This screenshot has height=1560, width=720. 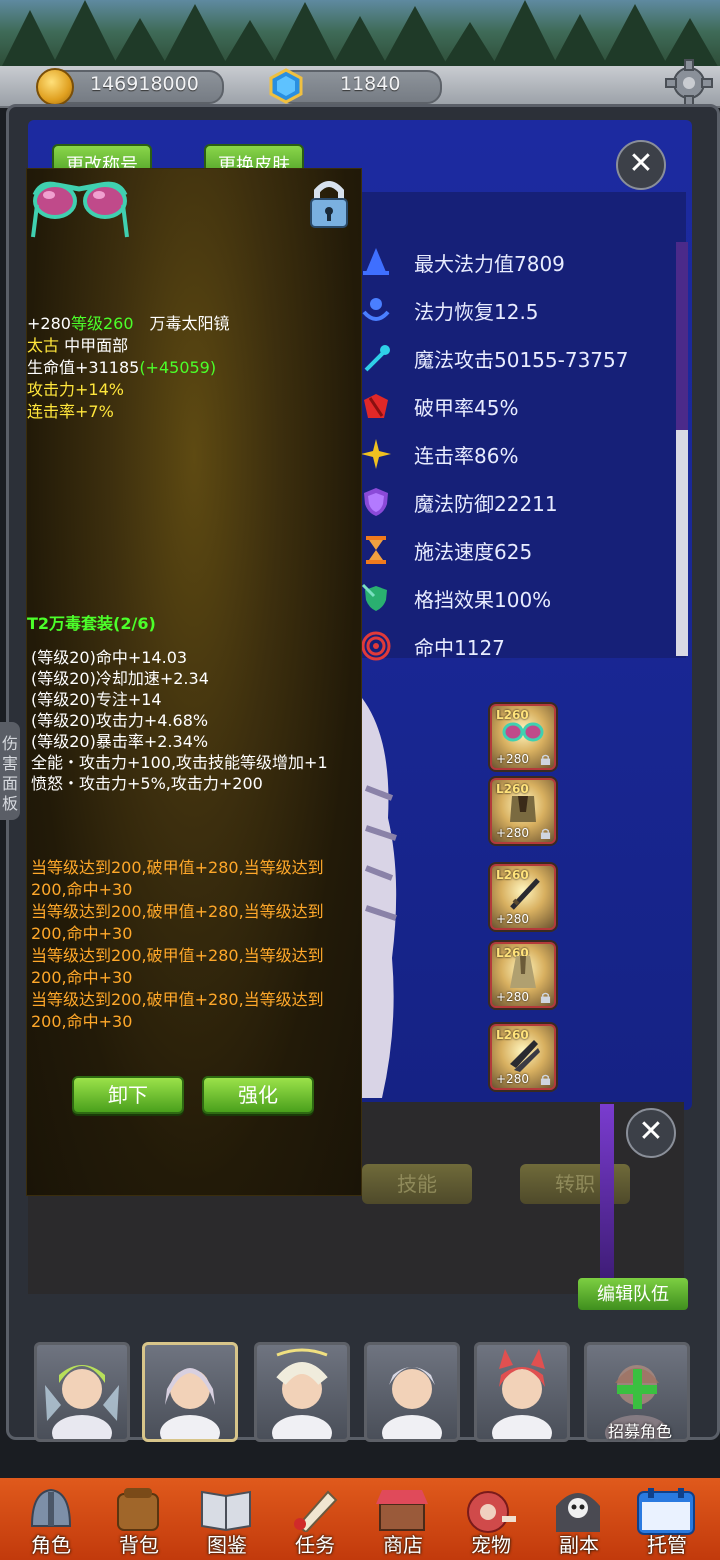 What do you see at coordinates (227, 1545) in the screenshot?
I see `nav-label: 图鉴` at bounding box center [227, 1545].